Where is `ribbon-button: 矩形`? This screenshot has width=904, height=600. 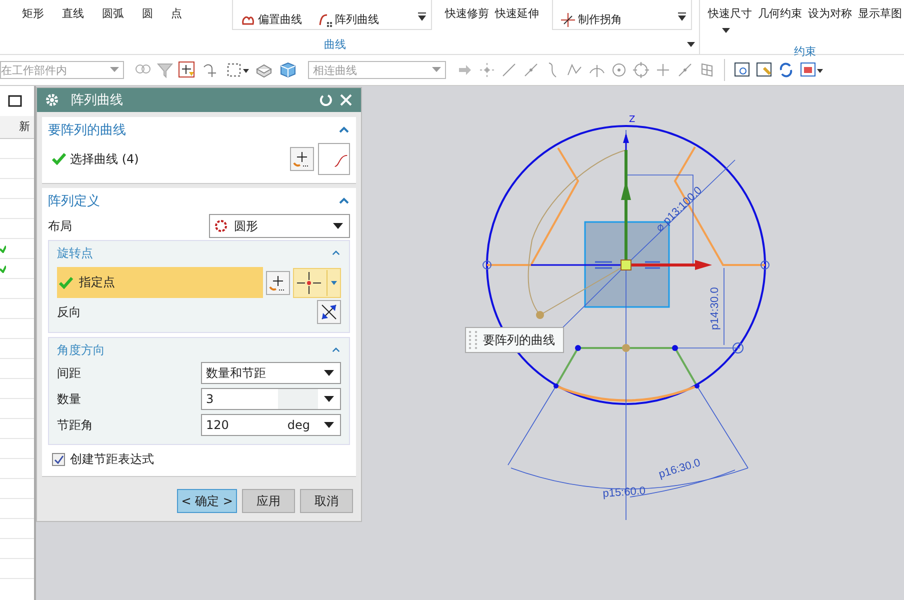 ribbon-button: 矩形 is located at coordinates (33, 13).